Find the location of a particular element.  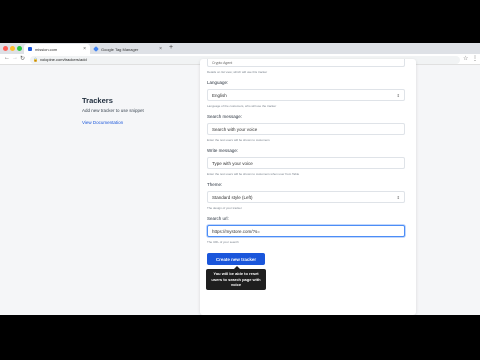

search-message-value: Search with your voice is located at coordinates (235, 129).